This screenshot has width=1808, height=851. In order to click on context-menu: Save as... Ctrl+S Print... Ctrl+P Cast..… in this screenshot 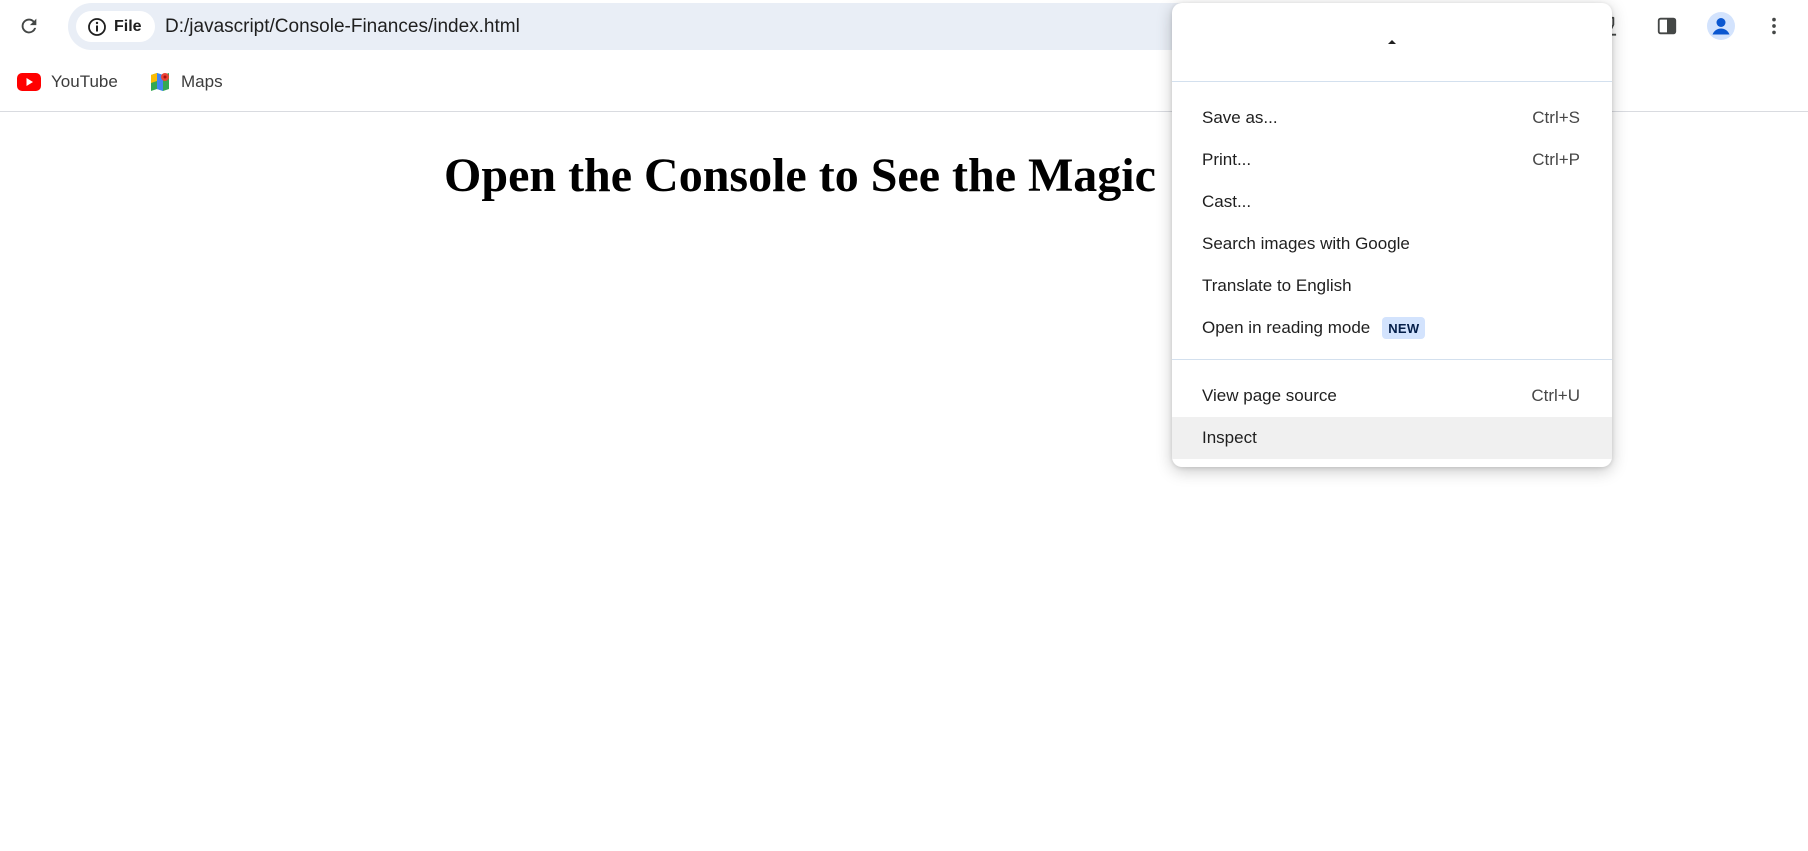, I will do `click(1392, 235)`.